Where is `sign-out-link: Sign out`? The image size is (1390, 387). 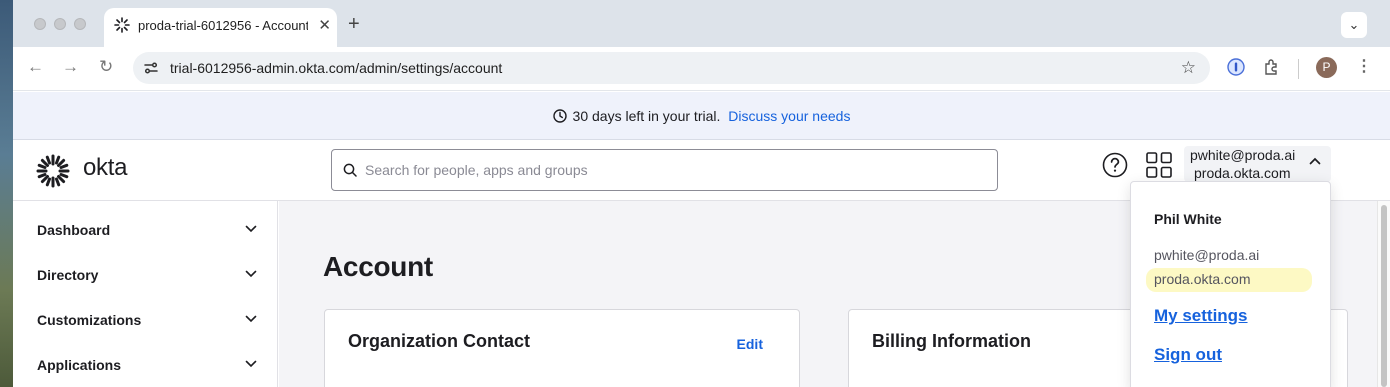 sign-out-link: Sign out is located at coordinates (1188, 355).